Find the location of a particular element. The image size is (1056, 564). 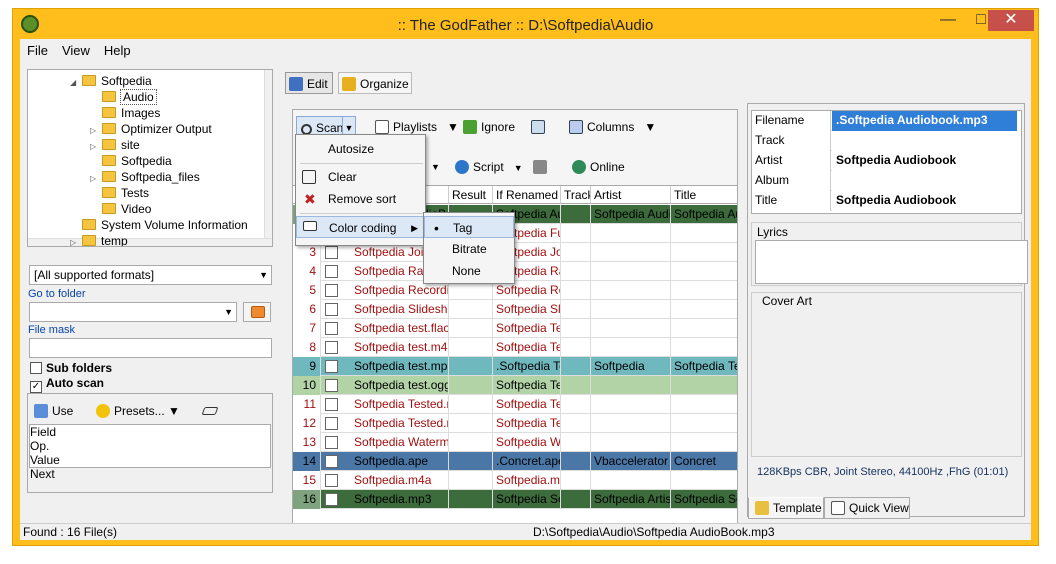

tree-item: ▷ temp is located at coordinates (99, 239).